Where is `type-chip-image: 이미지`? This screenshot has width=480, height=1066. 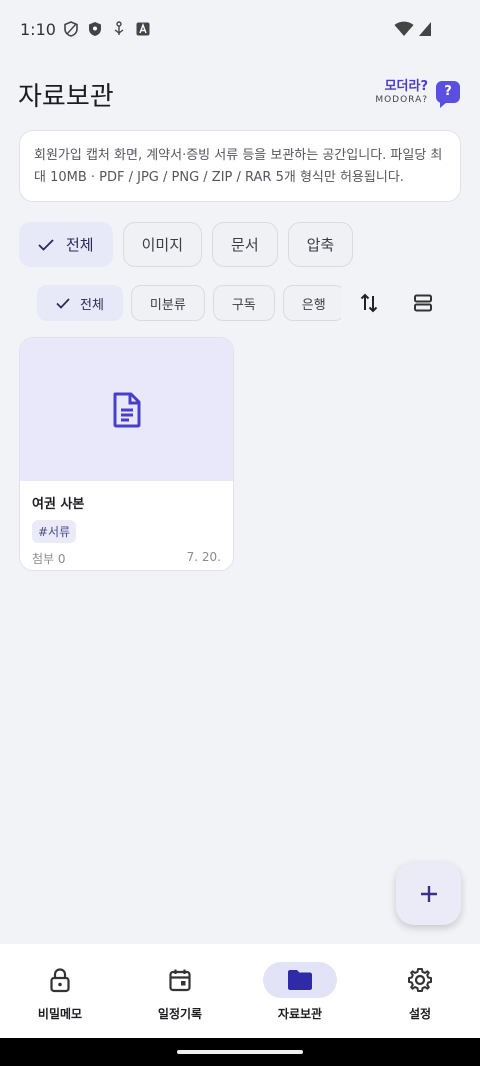
type-chip-image: 이미지 is located at coordinates (162, 244).